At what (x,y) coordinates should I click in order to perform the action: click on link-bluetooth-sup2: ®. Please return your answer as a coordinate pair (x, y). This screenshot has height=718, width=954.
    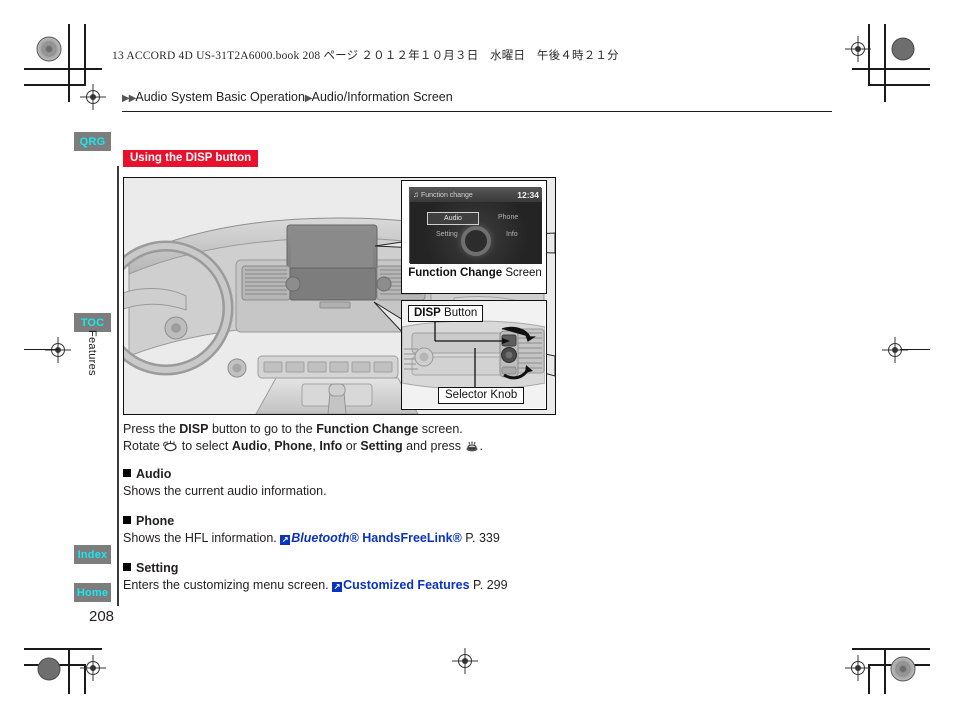
    Looking at the image, I should click on (457, 538).